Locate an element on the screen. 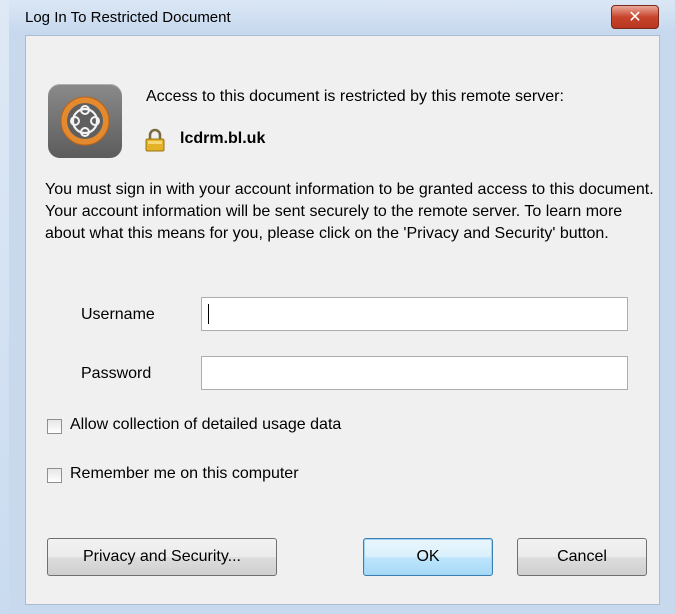 Image resolution: width=675 pixels, height=614 pixels. close-button: ✕ is located at coordinates (635, 17).